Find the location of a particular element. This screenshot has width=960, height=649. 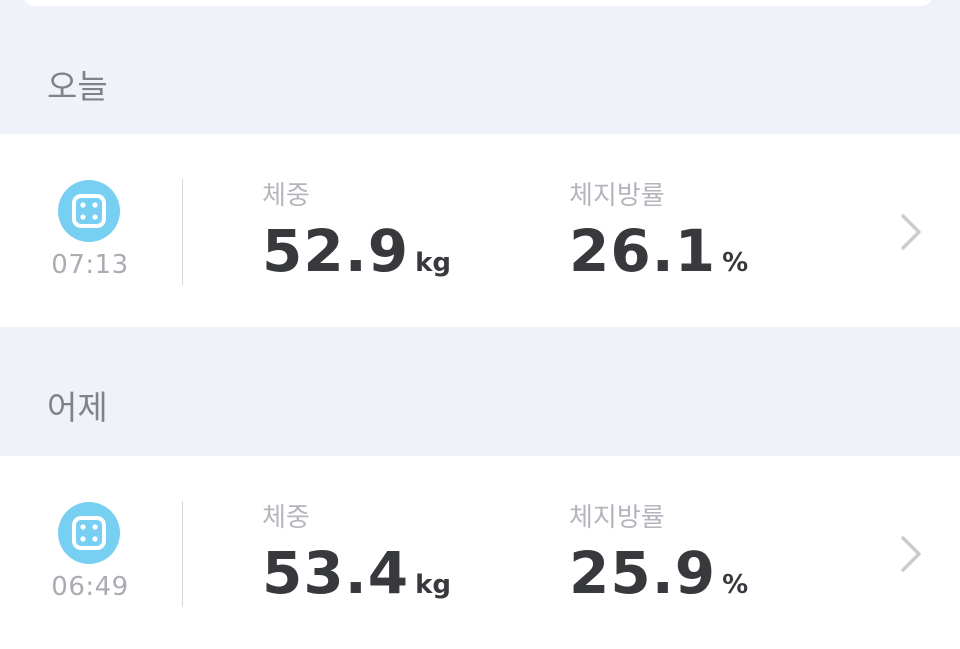

body-fat-metric: 체지방률 25.9% is located at coordinates (658, 552).